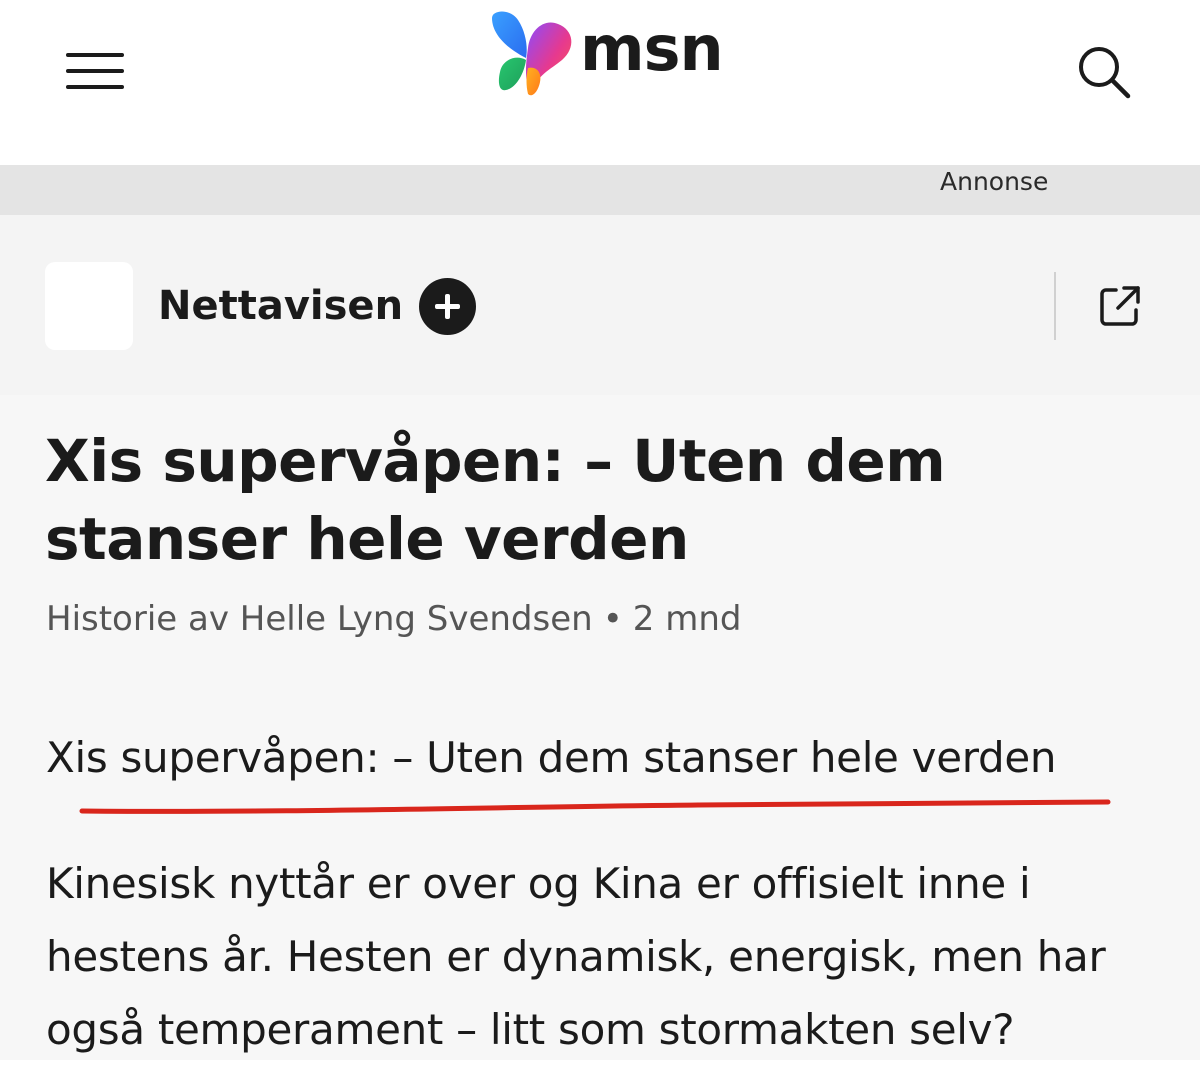 The width and height of the screenshot is (1200, 1066). What do you see at coordinates (1104, 72) in the screenshot?
I see `search-icon` at bounding box center [1104, 72].